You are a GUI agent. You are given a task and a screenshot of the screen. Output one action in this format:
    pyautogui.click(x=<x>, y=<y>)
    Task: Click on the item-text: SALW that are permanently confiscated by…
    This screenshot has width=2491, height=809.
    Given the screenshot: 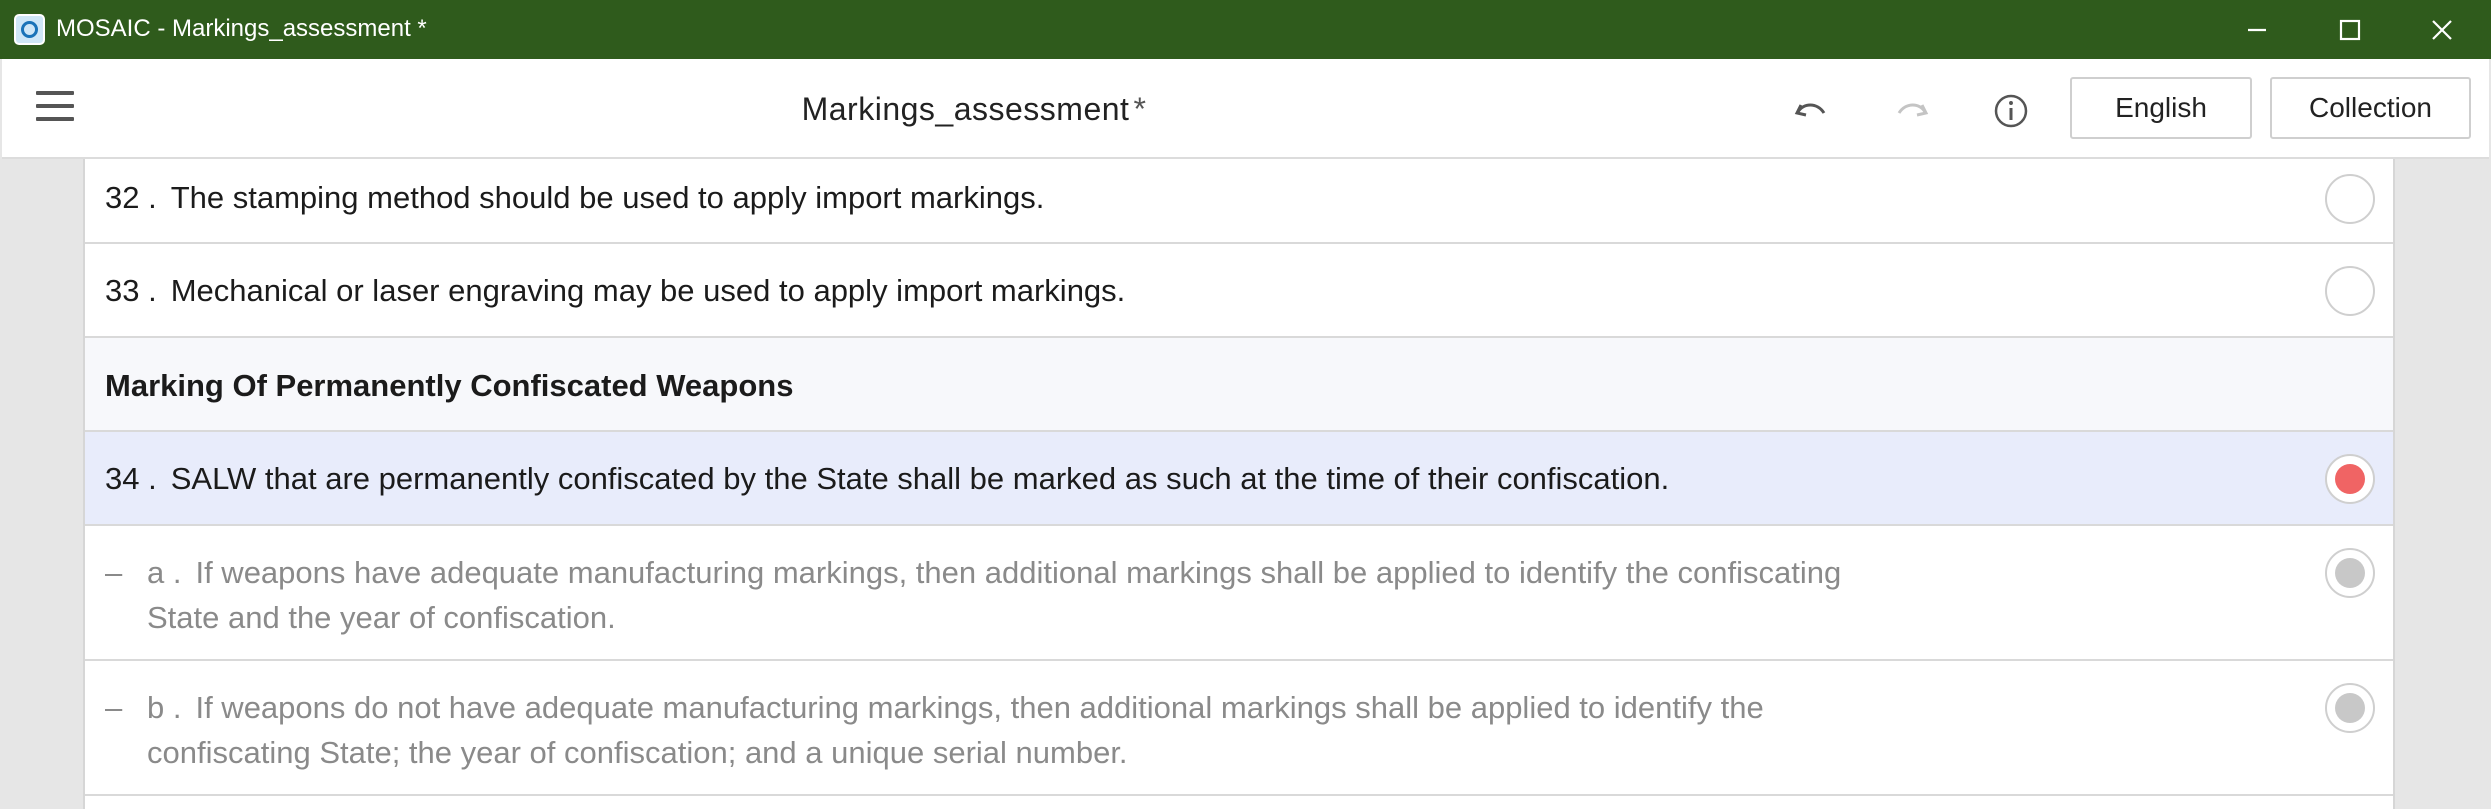 What is the action you would take?
    pyautogui.click(x=920, y=478)
    